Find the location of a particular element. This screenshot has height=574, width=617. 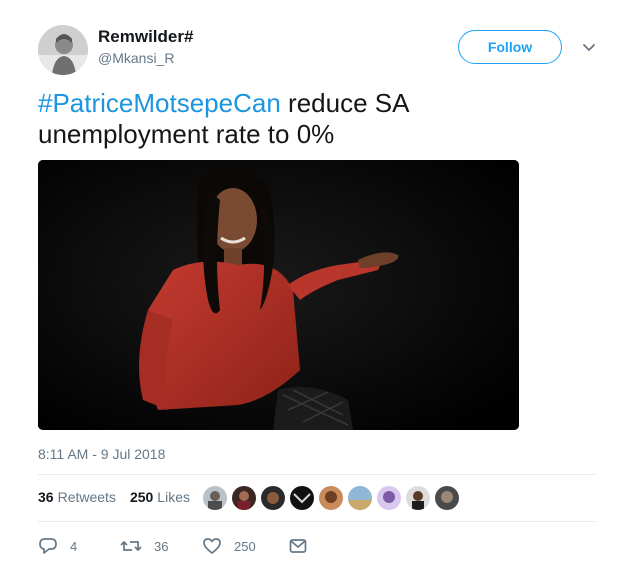

likes-stat: 250 Likes is located at coordinates (160, 497).